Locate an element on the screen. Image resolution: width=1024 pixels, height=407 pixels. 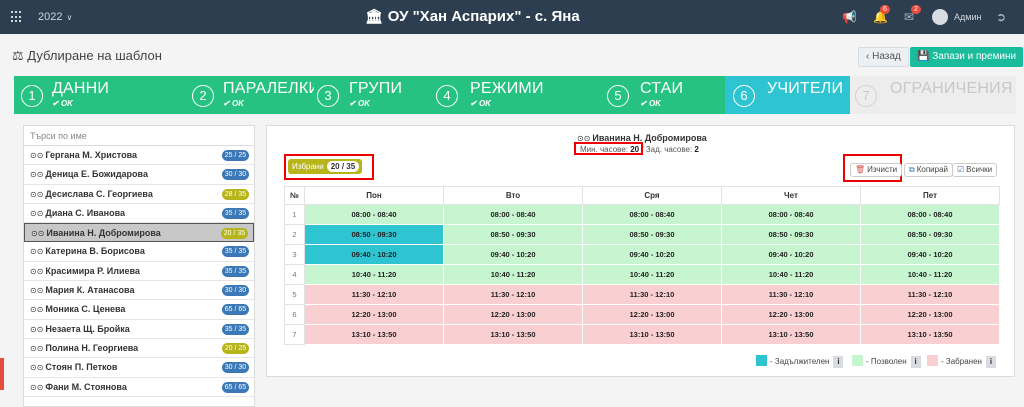
back-button: ‹ Назад is located at coordinates (883, 57).